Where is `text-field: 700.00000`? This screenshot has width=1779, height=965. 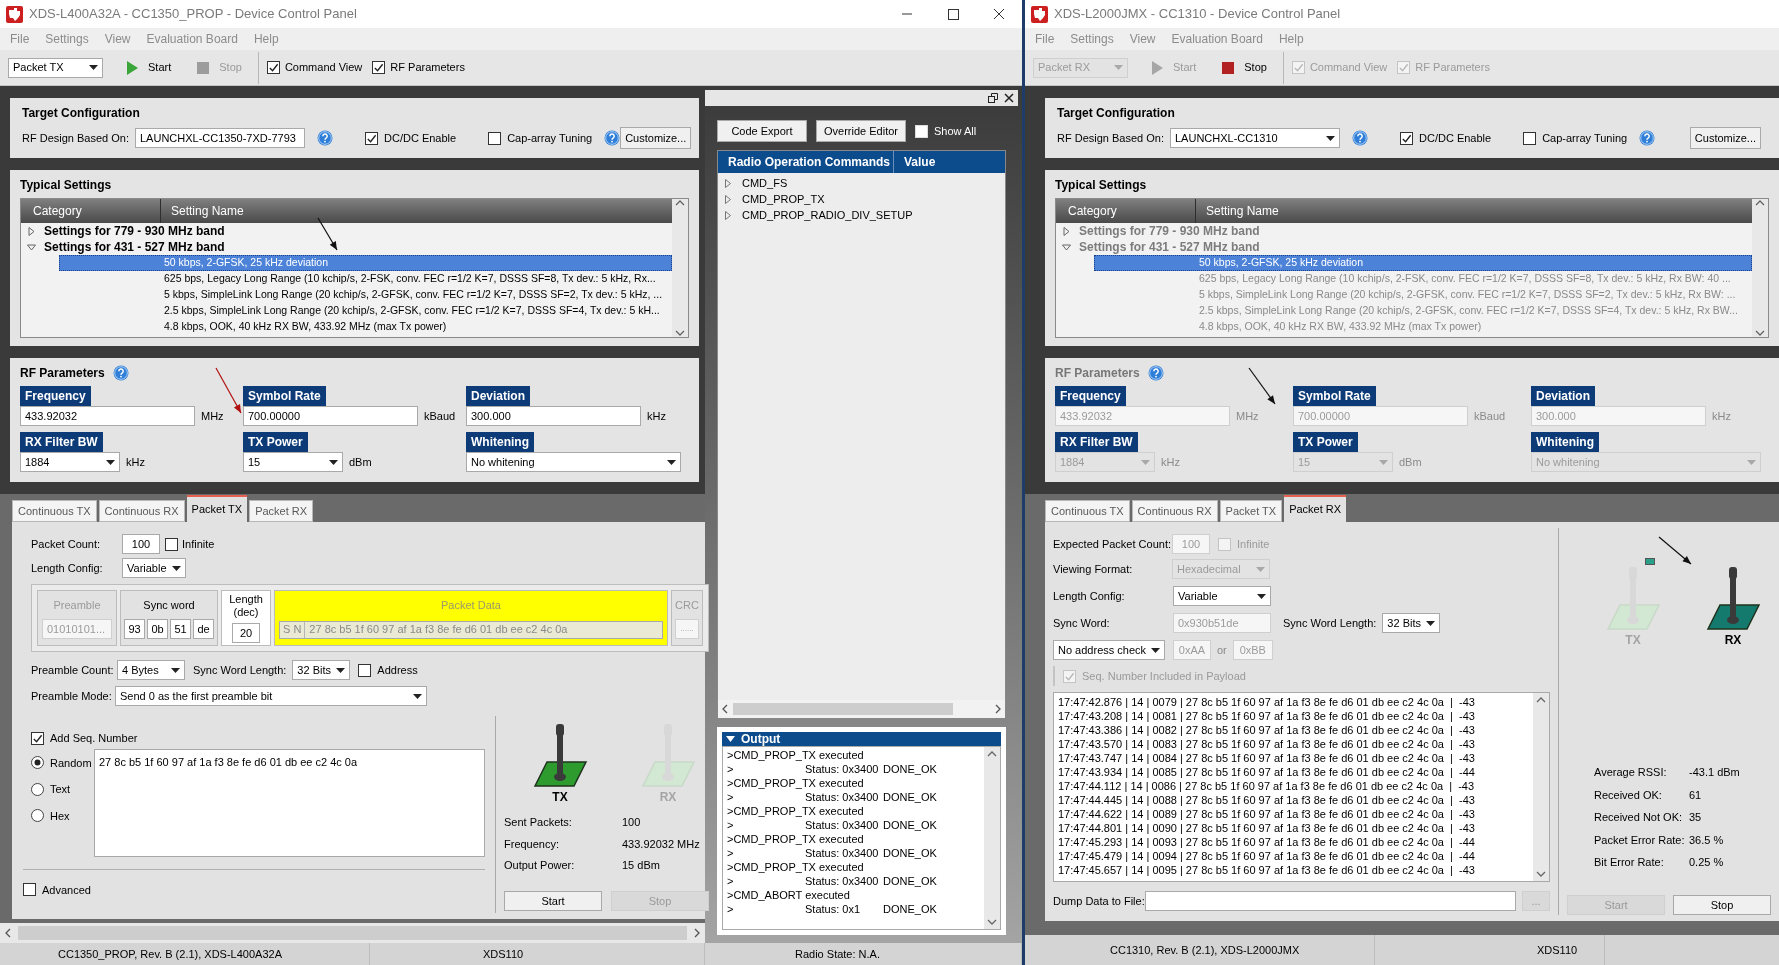 text-field: 700.00000 is located at coordinates (330, 416).